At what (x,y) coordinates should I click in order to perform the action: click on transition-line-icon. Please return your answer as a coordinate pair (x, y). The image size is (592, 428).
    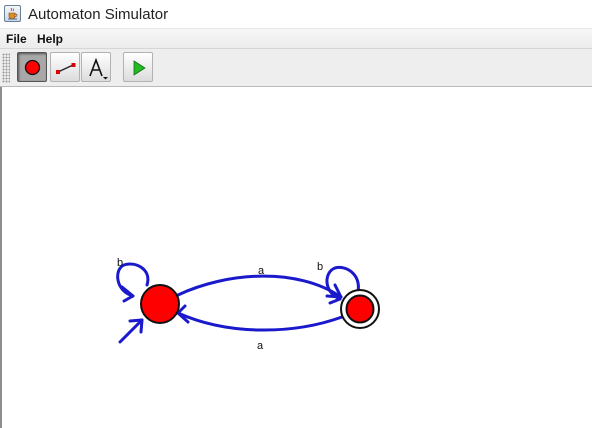
    Looking at the image, I should click on (66, 68).